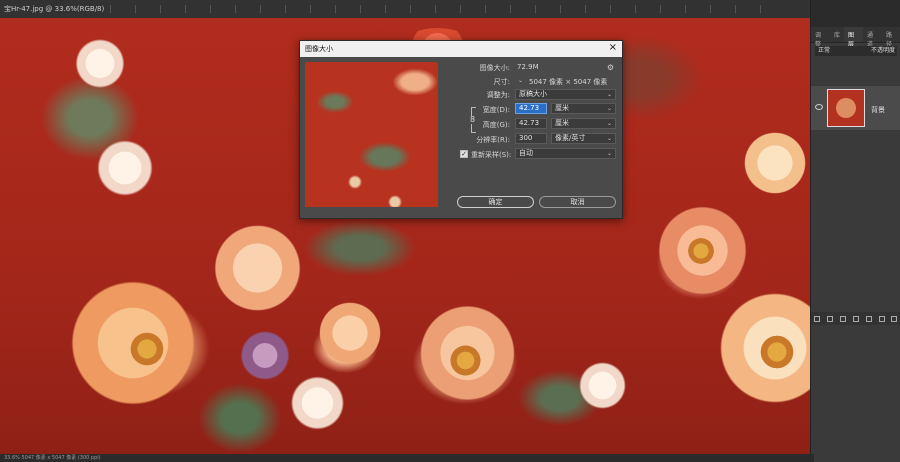  Describe the element at coordinates (496, 110) in the screenshot. I see `width-label: 宽度(D):` at that location.